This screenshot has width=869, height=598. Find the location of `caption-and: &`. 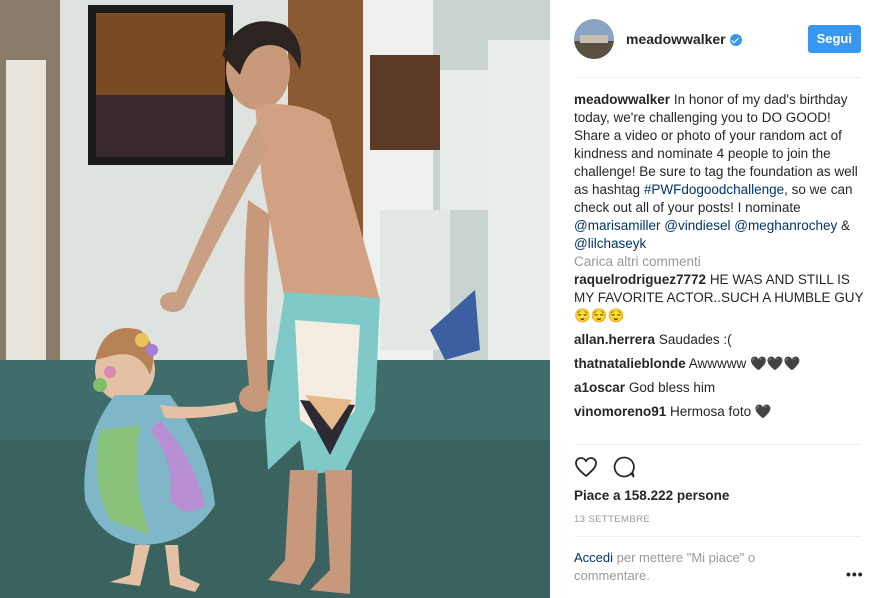

caption-and: & is located at coordinates (844, 225).